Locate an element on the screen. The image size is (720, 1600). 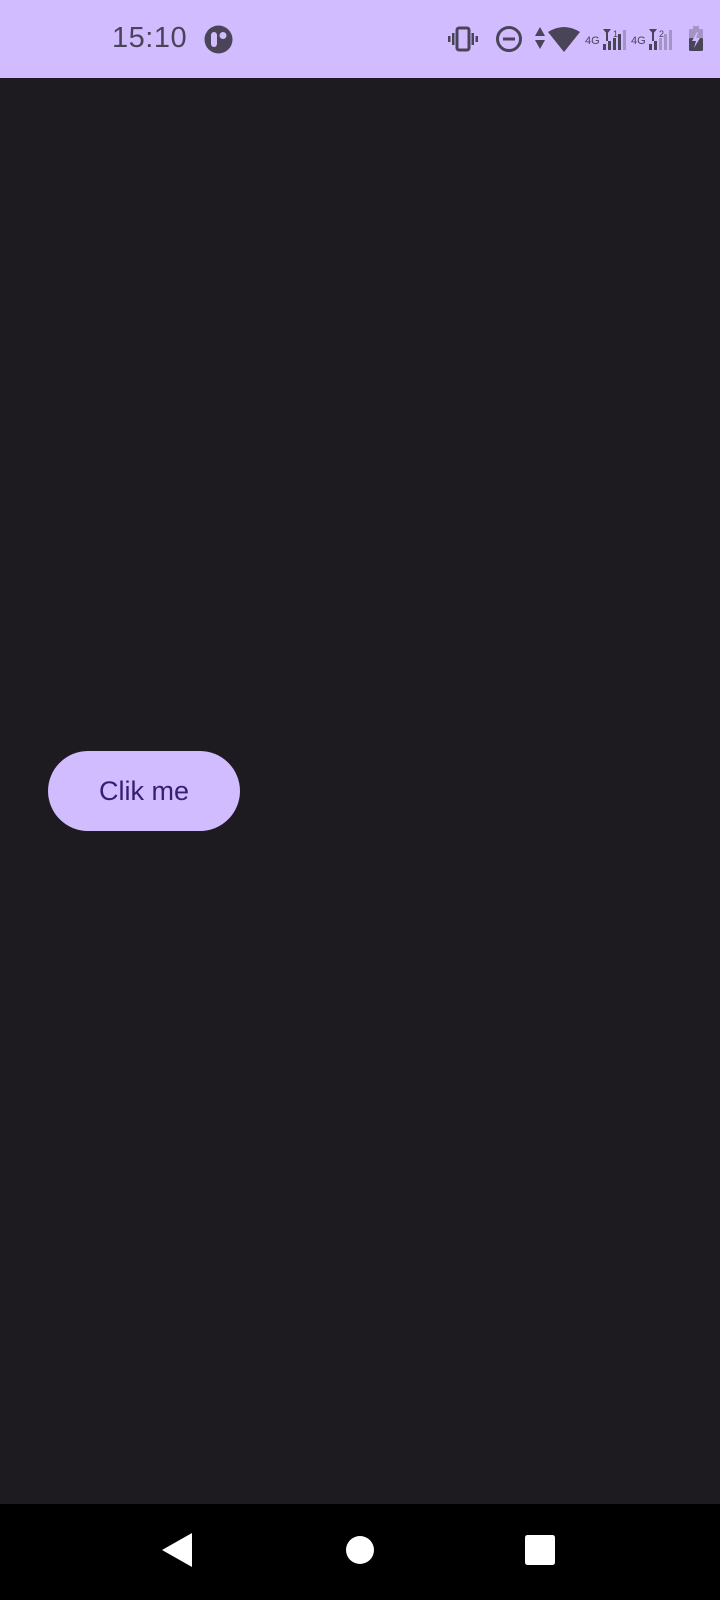
home-icon is located at coordinates (360, 1552).